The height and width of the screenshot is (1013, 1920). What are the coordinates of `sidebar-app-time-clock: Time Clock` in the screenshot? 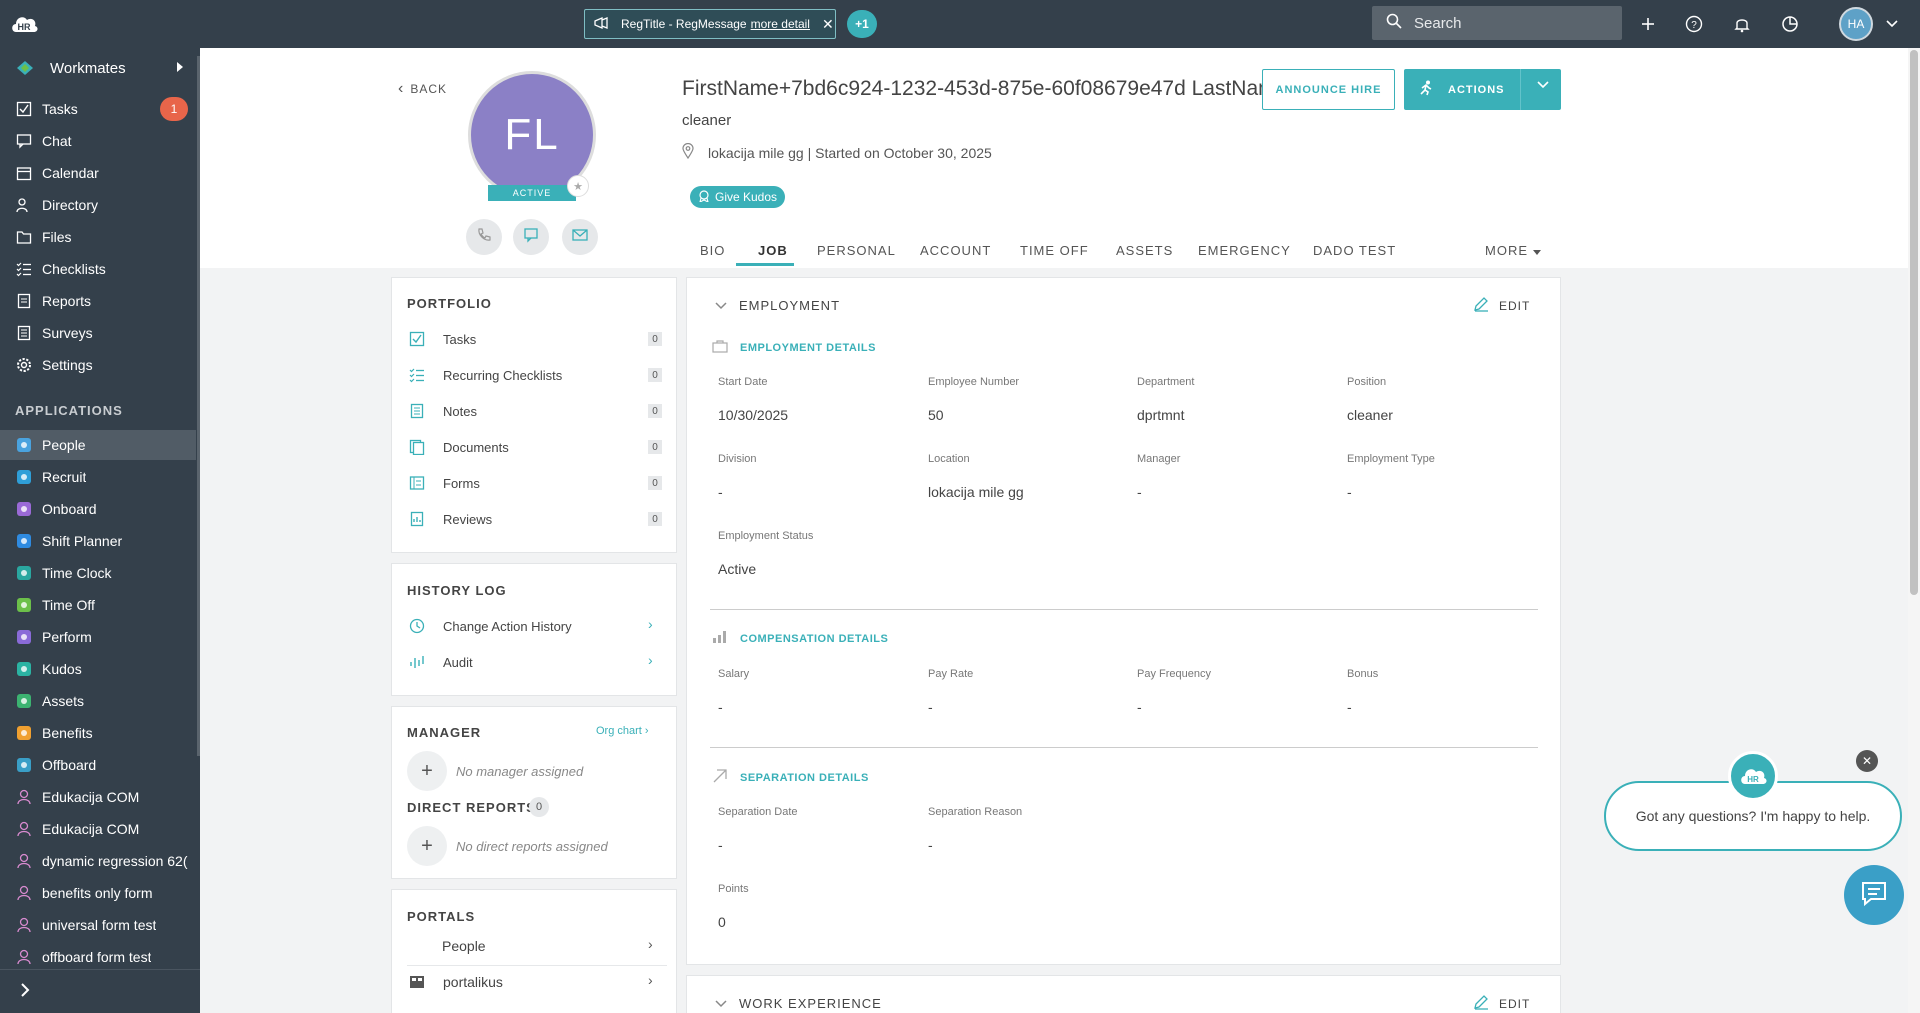 It's located at (98, 573).